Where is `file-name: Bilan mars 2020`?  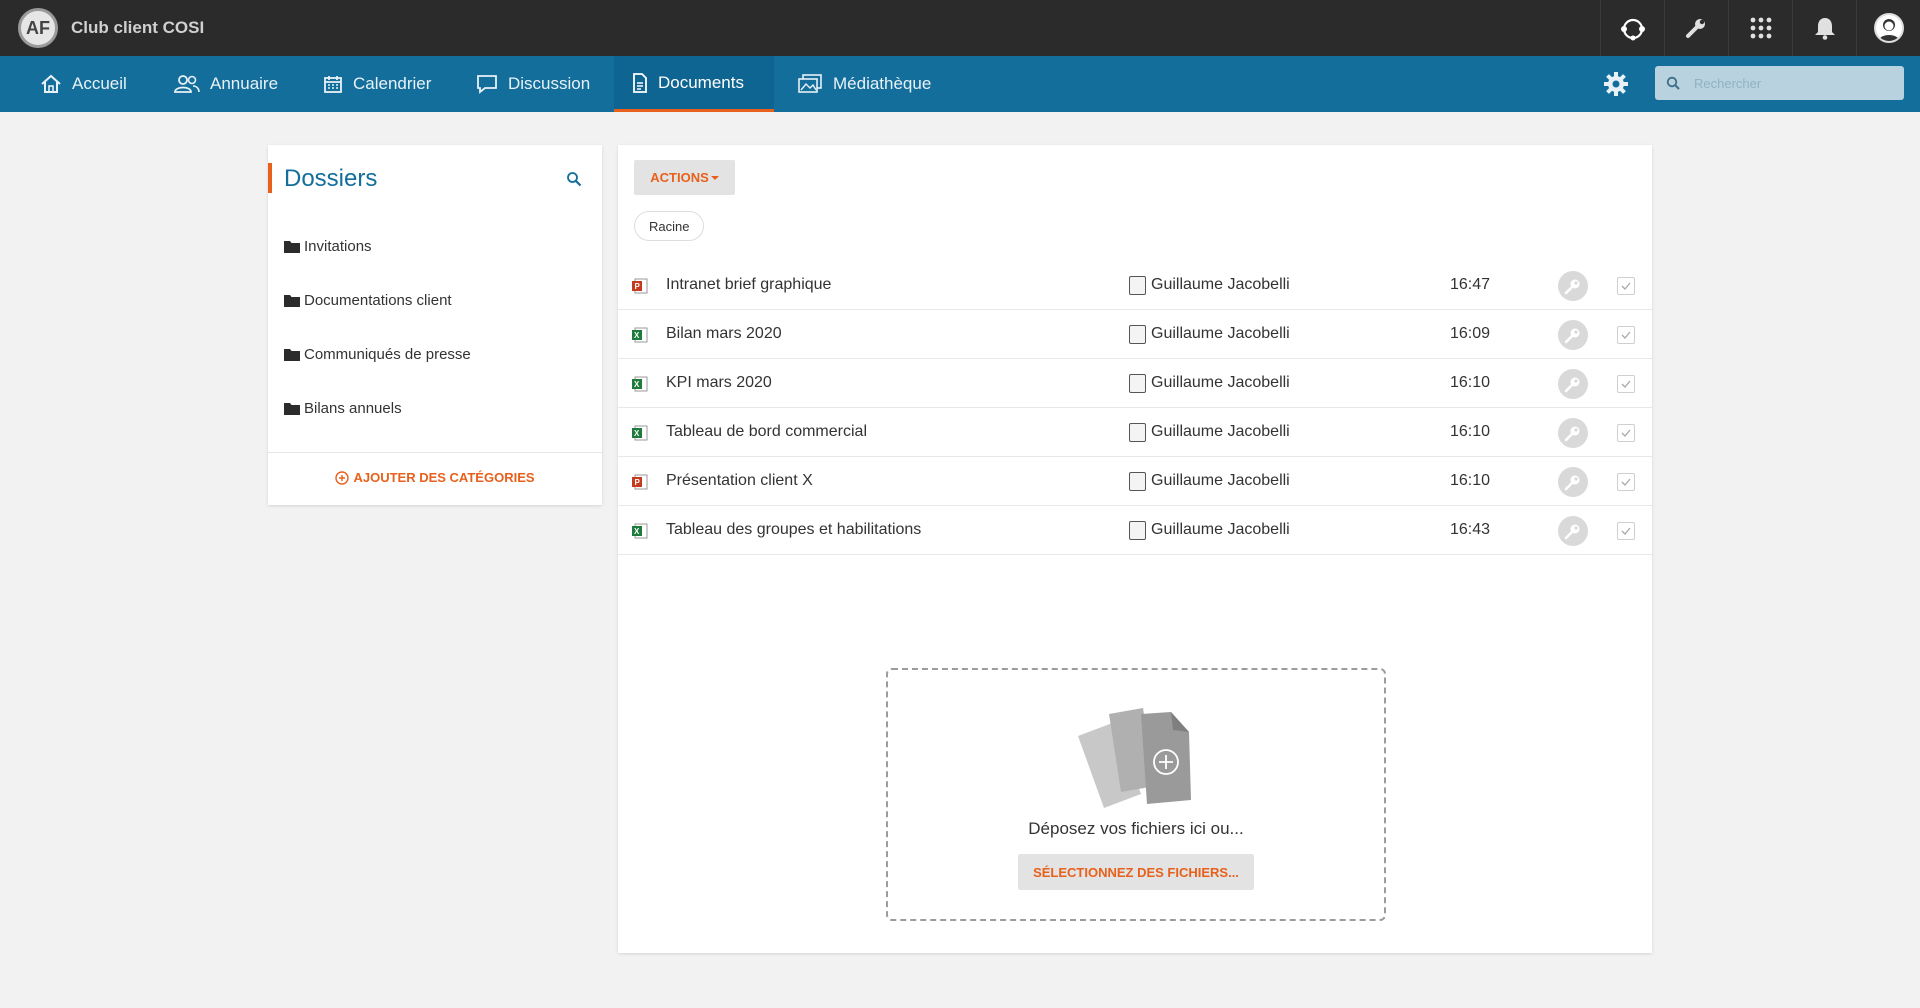
file-name: Bilan mars 2020 is located at coordinates (724, 334).